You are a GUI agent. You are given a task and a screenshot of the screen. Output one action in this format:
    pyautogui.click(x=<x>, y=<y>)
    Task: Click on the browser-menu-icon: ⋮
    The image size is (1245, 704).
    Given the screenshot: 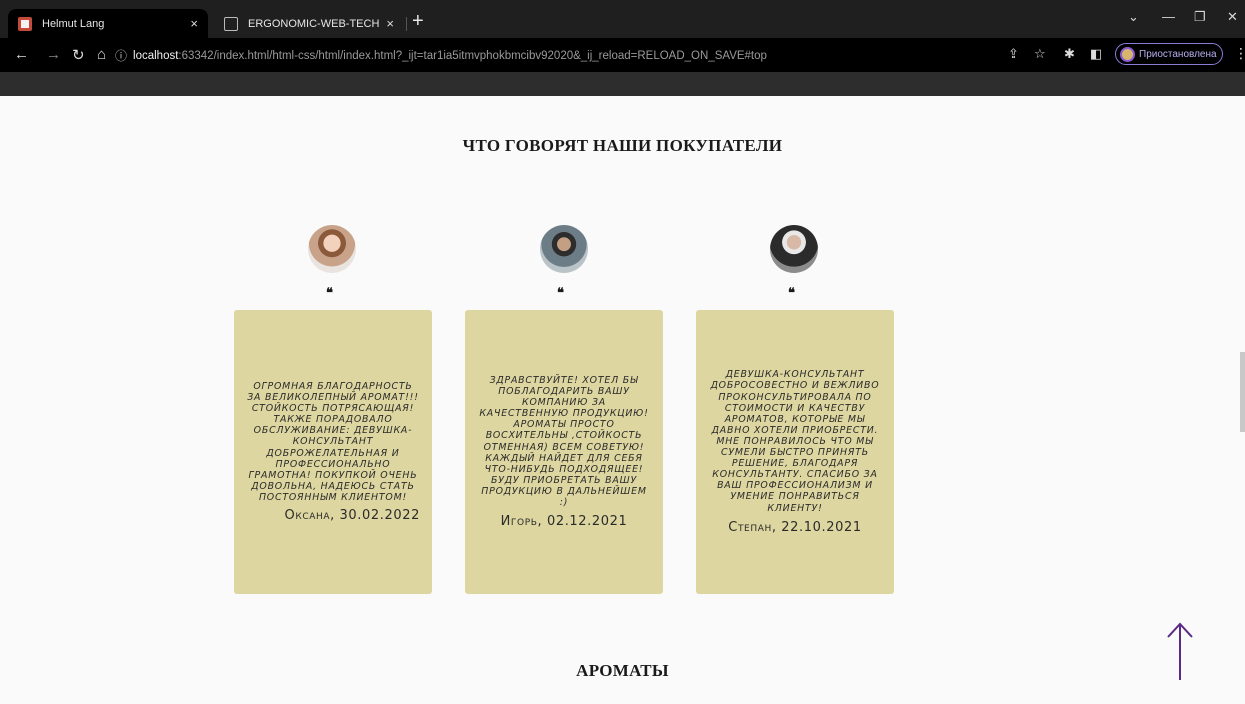 What is the action you would take?
    pyautogui.click(x=1239, y=54)
    